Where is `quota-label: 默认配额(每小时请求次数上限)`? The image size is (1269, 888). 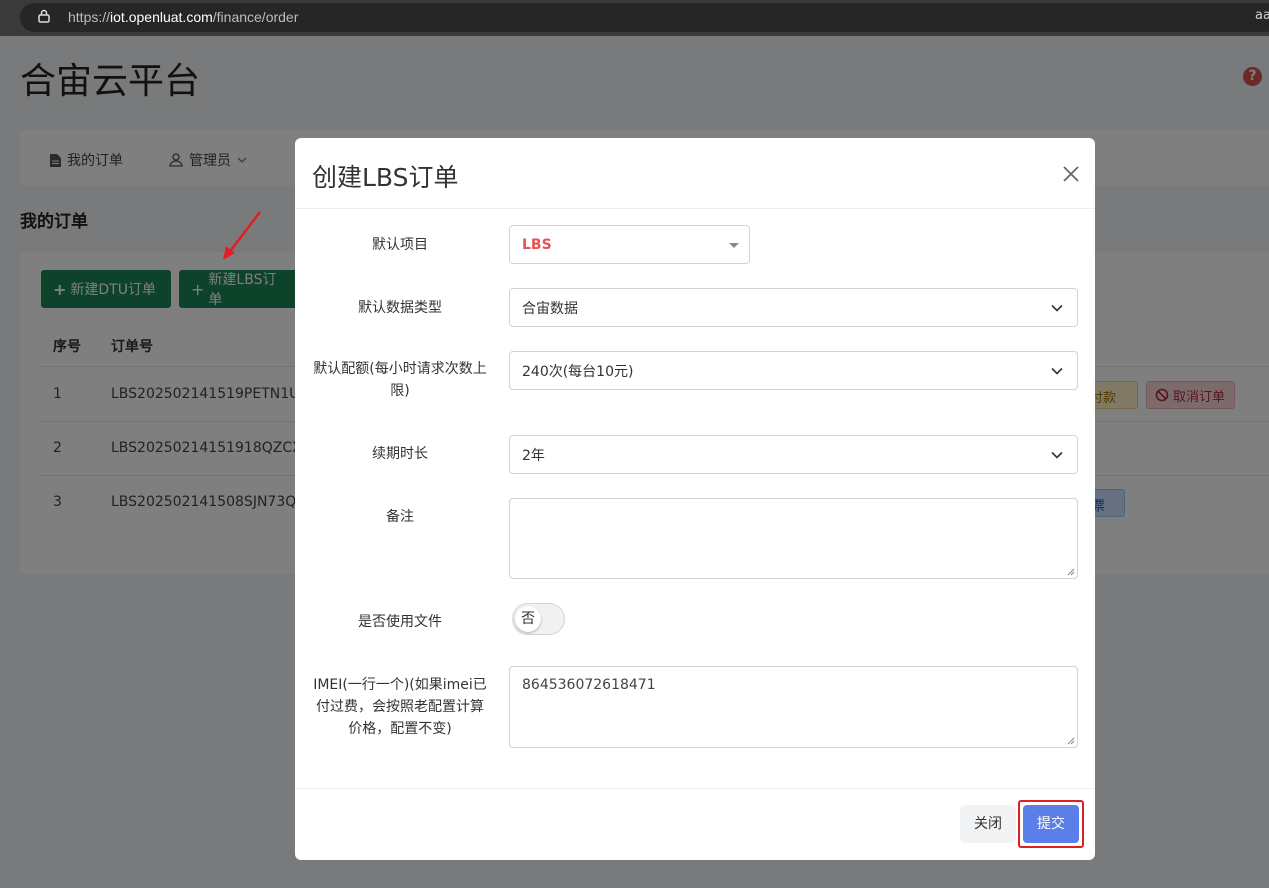 quota-label: 默认配额(每小时请求次数上限) is located at coordinates (400, 380).